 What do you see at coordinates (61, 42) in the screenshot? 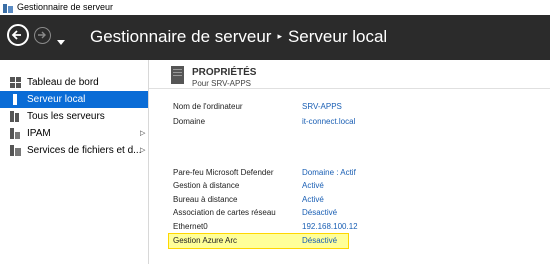
I see `caret-down-icon` at bounding box center [61, 42].